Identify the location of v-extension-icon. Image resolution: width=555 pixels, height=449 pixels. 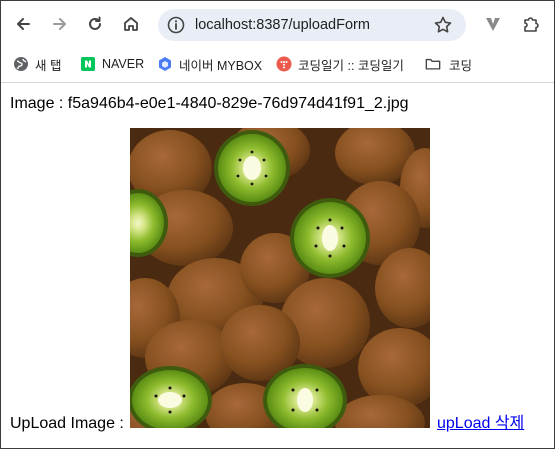
(493, 24).